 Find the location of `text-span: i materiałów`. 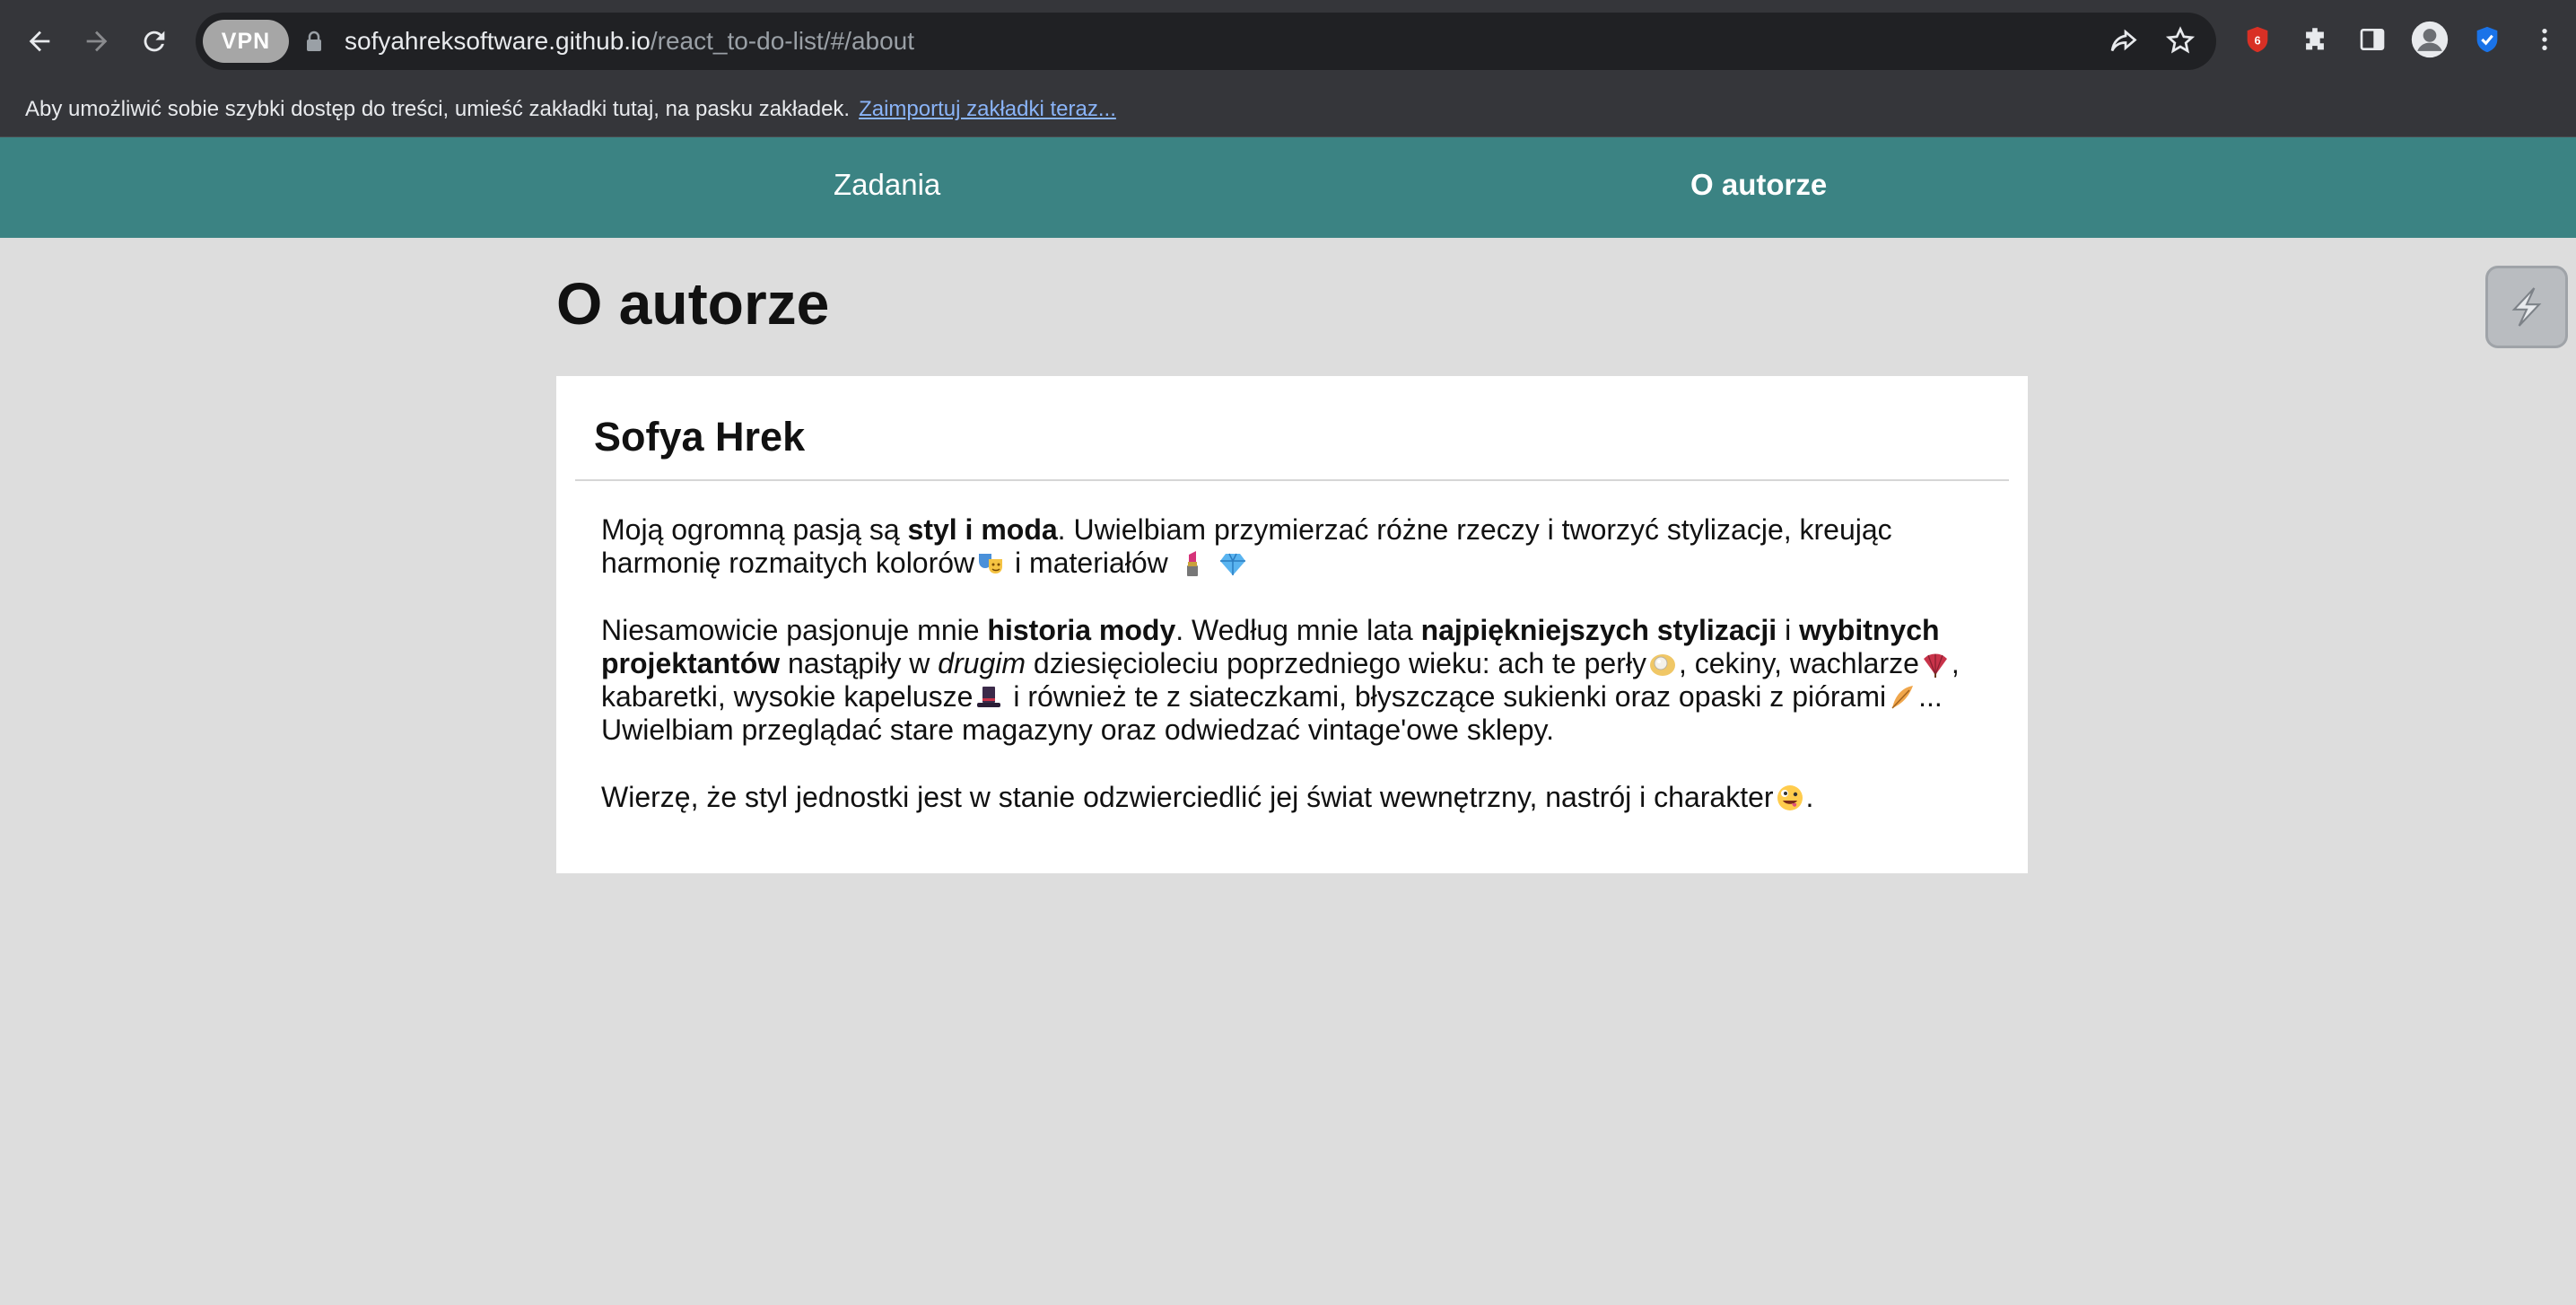

text-span: i materiałów is located at coordinates (1087, 563).